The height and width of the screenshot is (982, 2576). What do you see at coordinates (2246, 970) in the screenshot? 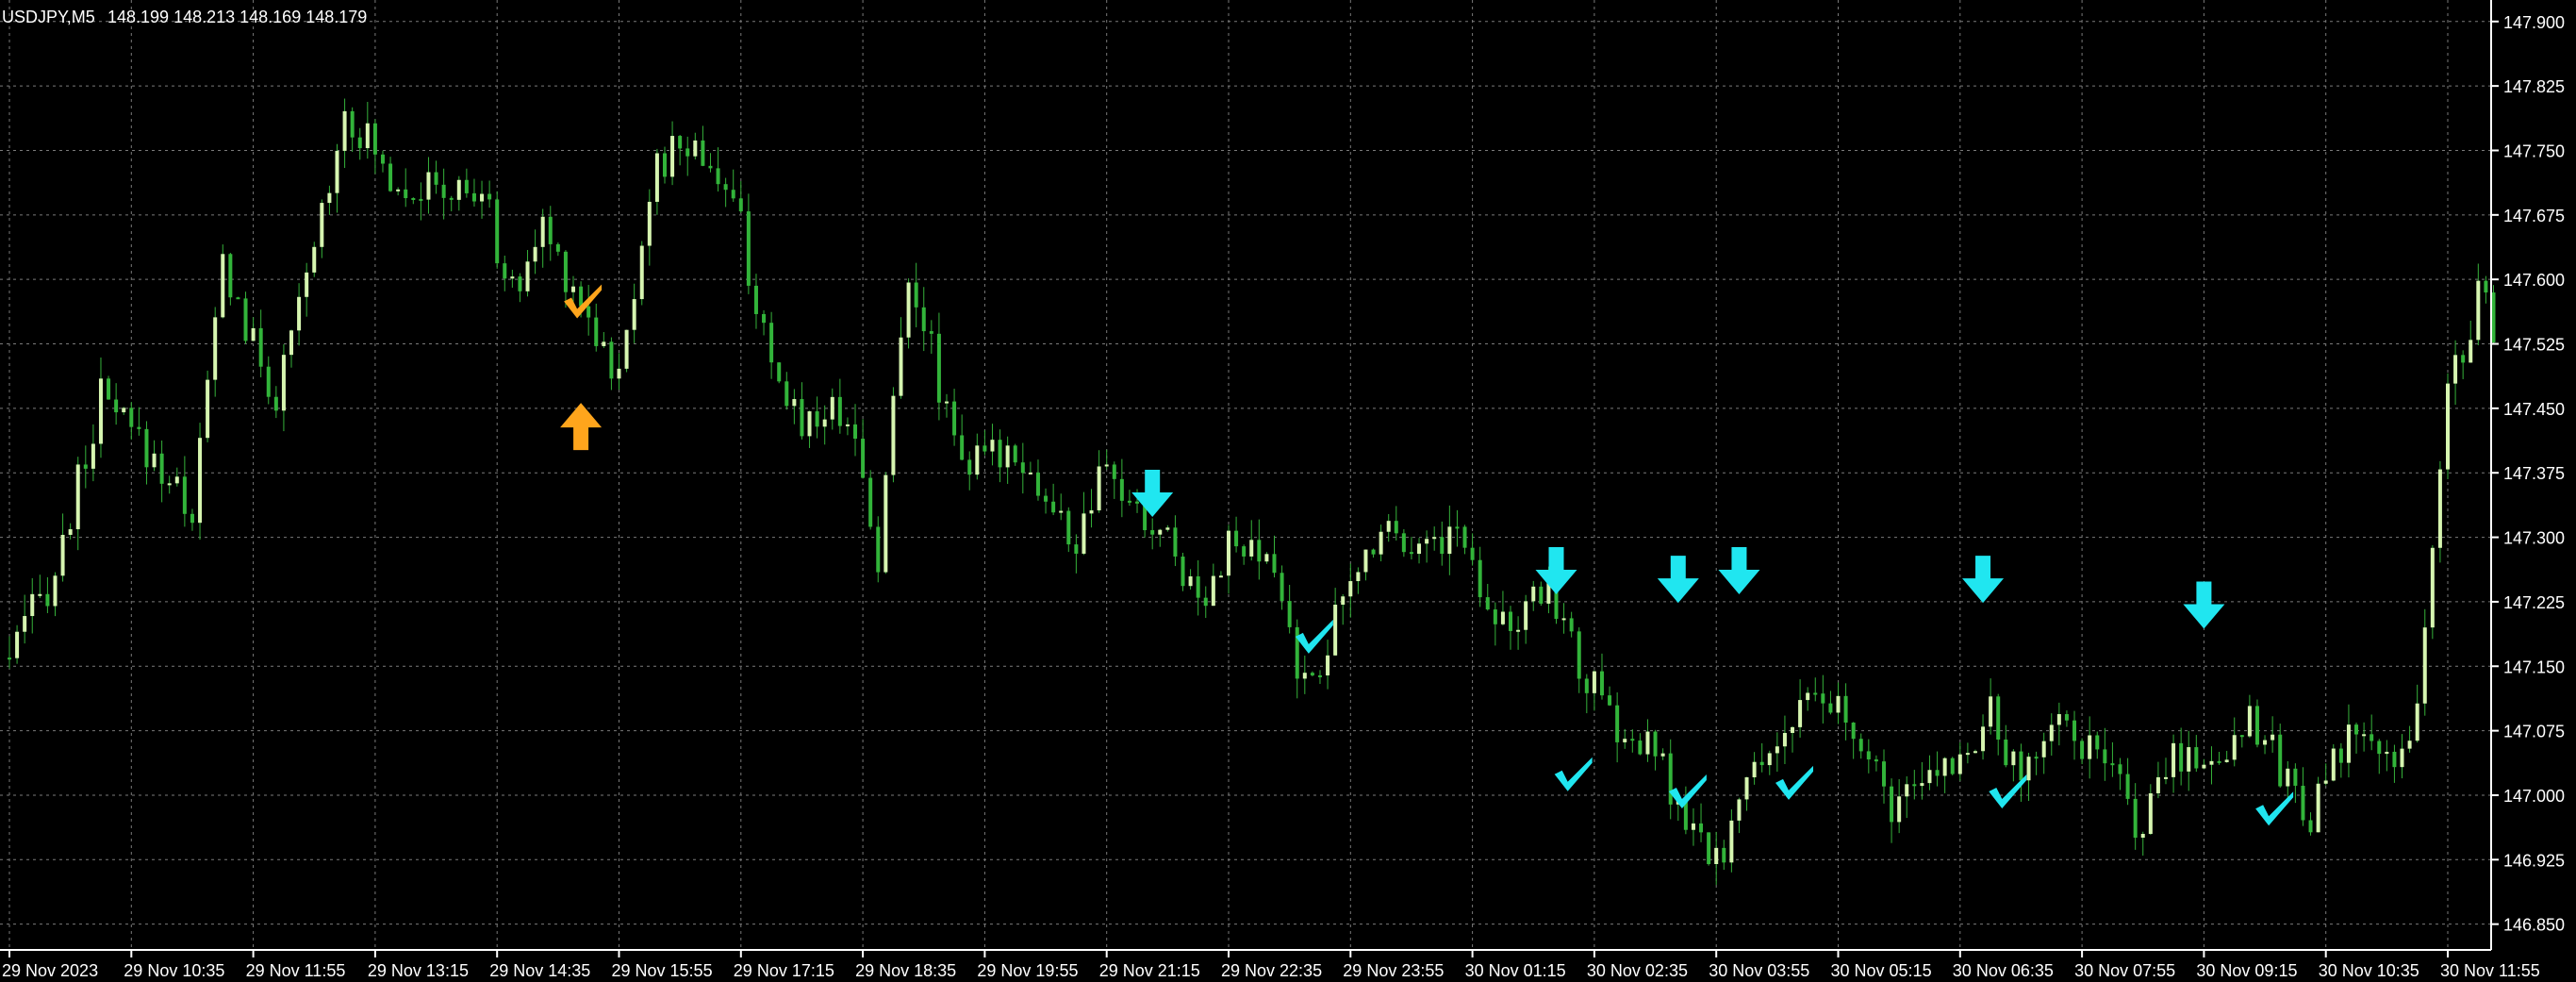
I see `x-tick-label: 30 Nov 09:15` at bounding box center [2246, 970].